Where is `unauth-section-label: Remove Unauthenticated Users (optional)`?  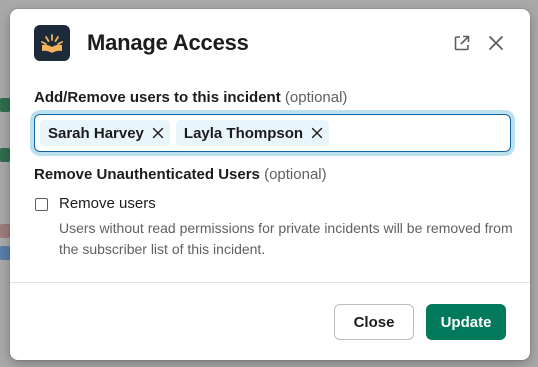 unauth-section-label: Remove Unauthenticated Users (optional) is located at coordinates (180, 174).